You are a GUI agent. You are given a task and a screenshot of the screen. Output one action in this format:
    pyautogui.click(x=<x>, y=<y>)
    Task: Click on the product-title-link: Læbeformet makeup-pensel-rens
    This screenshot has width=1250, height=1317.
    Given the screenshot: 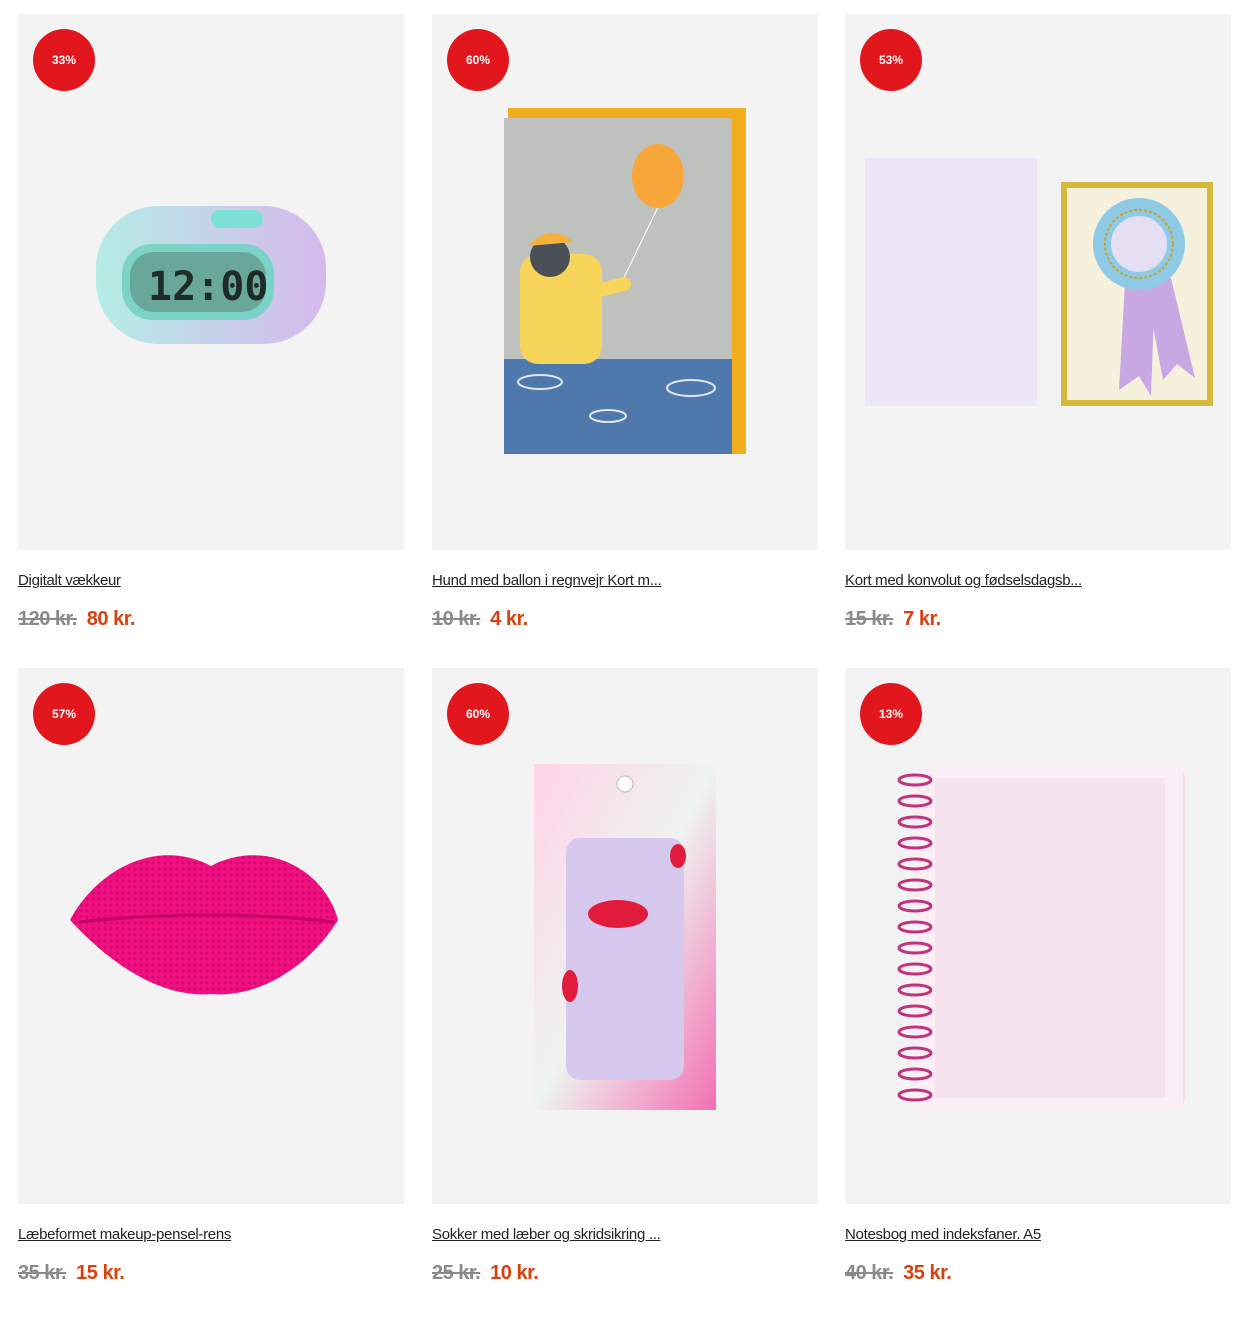 What is the action you would take?
    pyautogui.click(x=211, y=1234)
    